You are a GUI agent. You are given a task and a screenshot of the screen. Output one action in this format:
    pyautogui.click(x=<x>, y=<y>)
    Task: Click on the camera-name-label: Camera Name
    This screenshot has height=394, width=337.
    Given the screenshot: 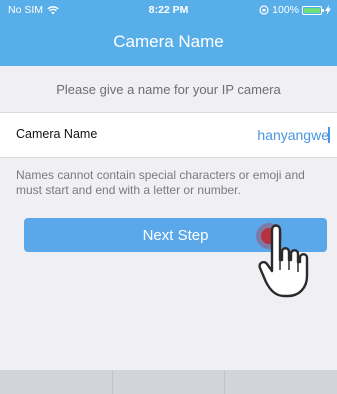 What is the action you would take?
    pyautogui.click(x=57, y=134)
    